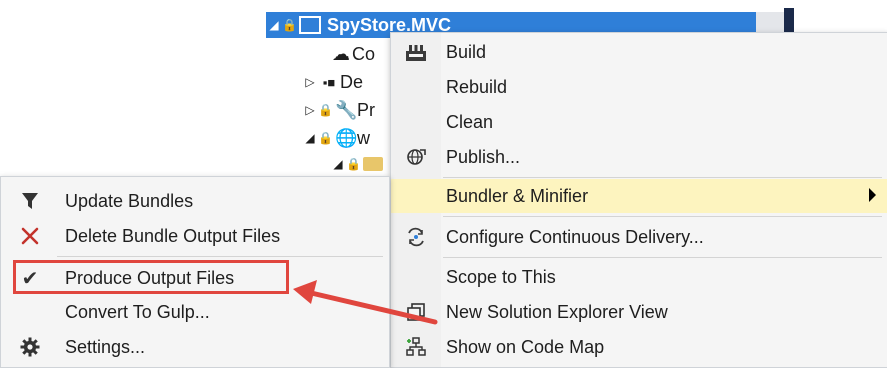 The height and width of the screenshot is (368, 887). What do you see at coordinates (416, 52) in the screenshot?
I see `build-icon` at bounding box center [416, 52].